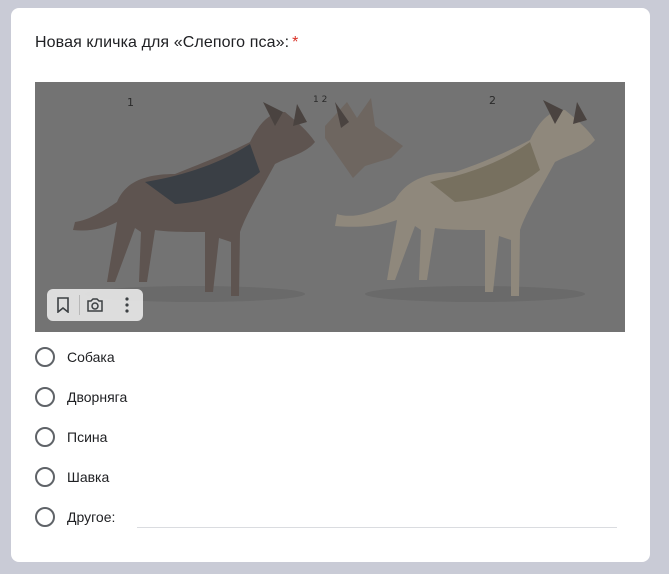  Describe the element at coordinates (91, 357) in the screenshot. I see `option-label: Собака` at that location.